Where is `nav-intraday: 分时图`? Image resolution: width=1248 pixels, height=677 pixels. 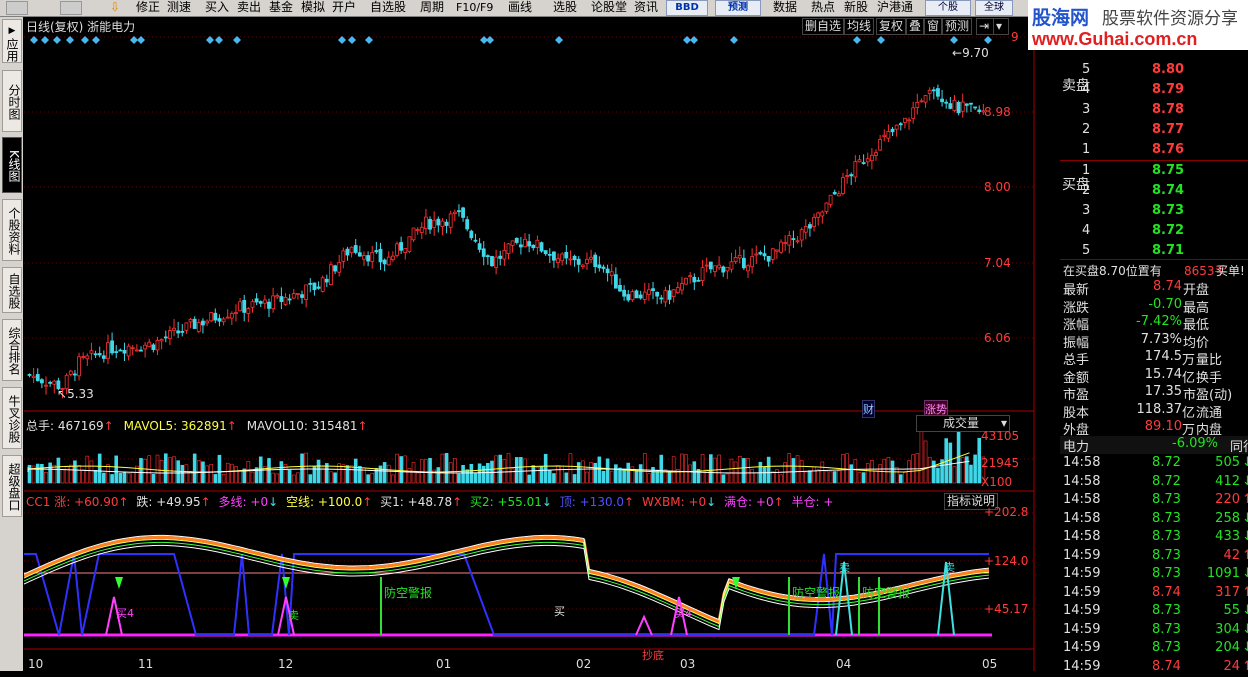 nav-intraday: 分时图 is located at coordinates (12, 101).